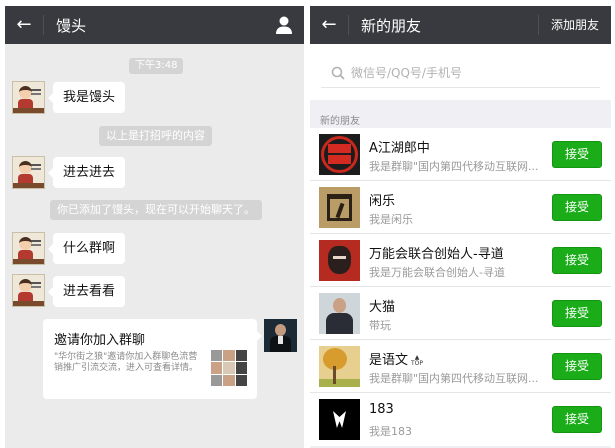 This screenshot has height=448, width=615. What do you see at coordinates (280, 335) in the screenshot?
I see `self-avatar` at bounding box center [280, 335].